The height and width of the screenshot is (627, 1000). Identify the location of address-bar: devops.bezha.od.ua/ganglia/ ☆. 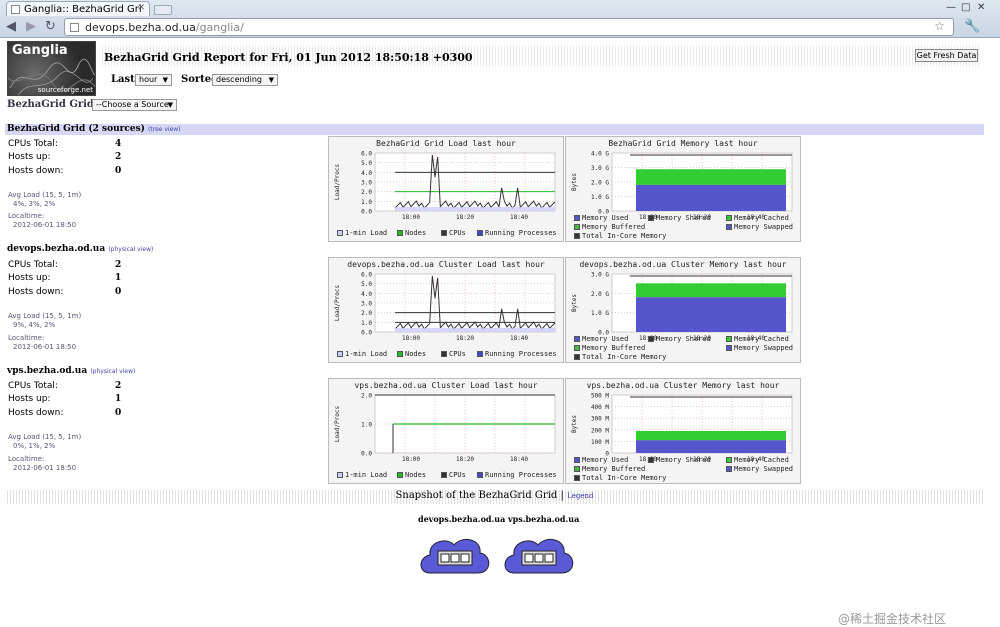
(509, 27).